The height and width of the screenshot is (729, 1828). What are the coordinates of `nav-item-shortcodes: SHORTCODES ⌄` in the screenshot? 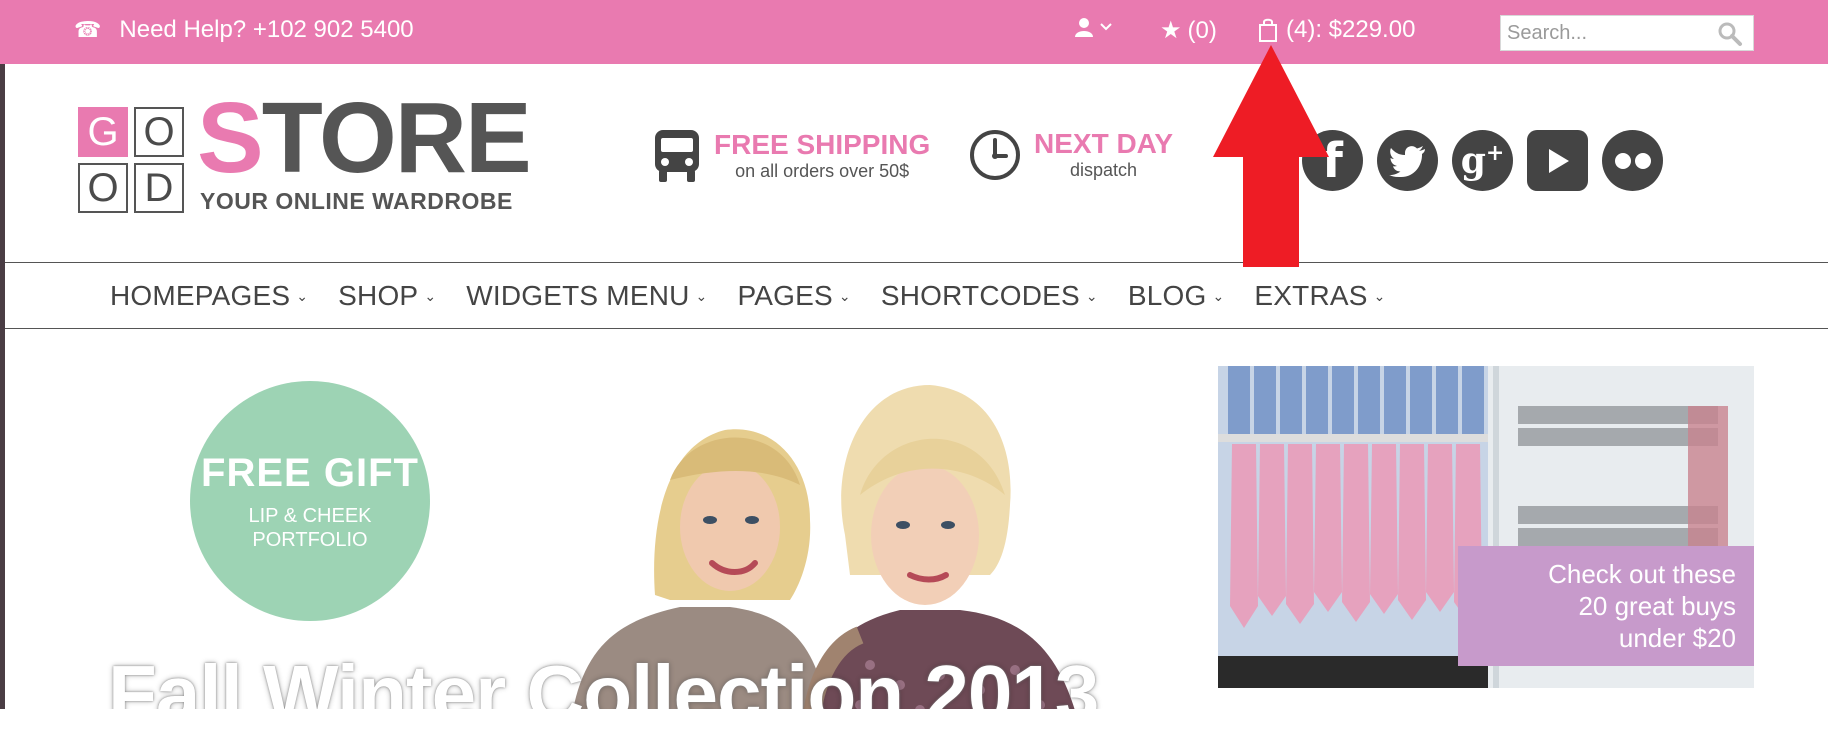 It's located at (989, 296).